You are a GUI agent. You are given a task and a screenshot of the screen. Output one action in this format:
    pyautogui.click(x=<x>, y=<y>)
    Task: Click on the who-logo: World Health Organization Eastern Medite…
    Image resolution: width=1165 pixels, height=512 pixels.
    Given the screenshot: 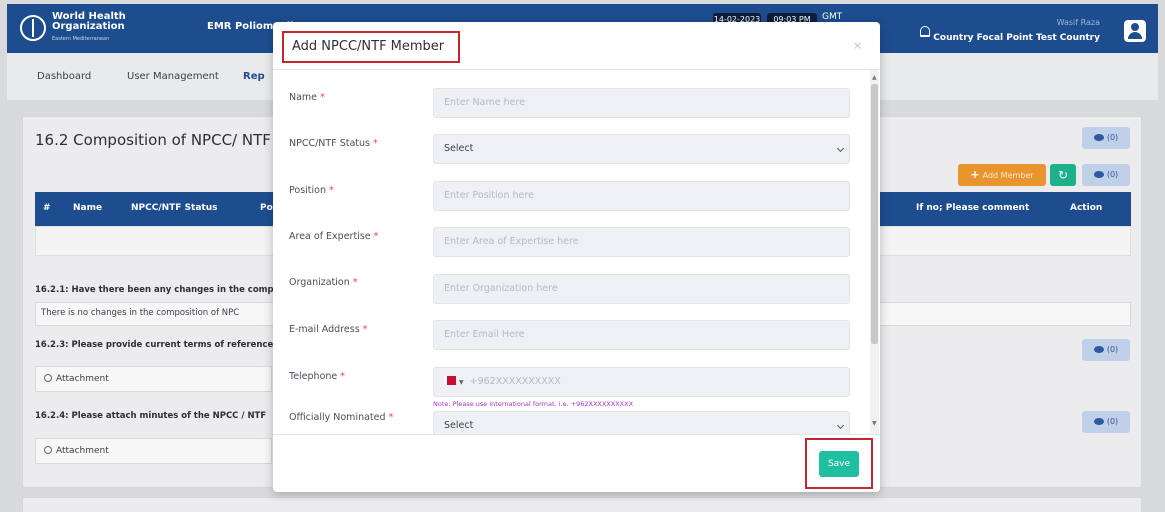 What is the action you would take?
    pyautogui.click(x=73, y=28)
    